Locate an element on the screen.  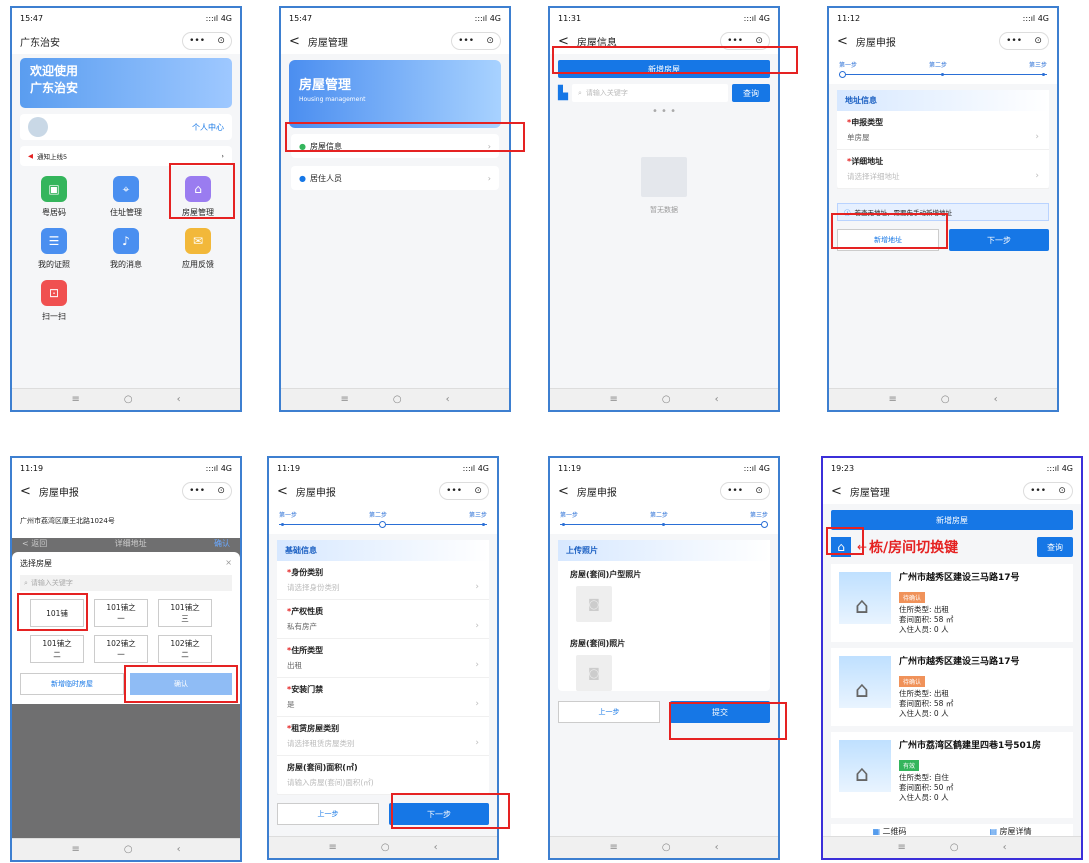
identity-type-field: *身份类别 请选择身份类别 › is located at coordinates (383, 580).